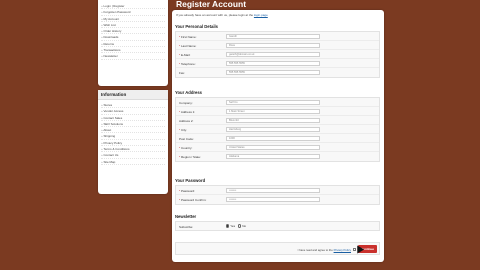 Image resolution: width=480 pixels, height=270 pixels. I want to click on telephone-label: * Telephone:, so click(187, 63).